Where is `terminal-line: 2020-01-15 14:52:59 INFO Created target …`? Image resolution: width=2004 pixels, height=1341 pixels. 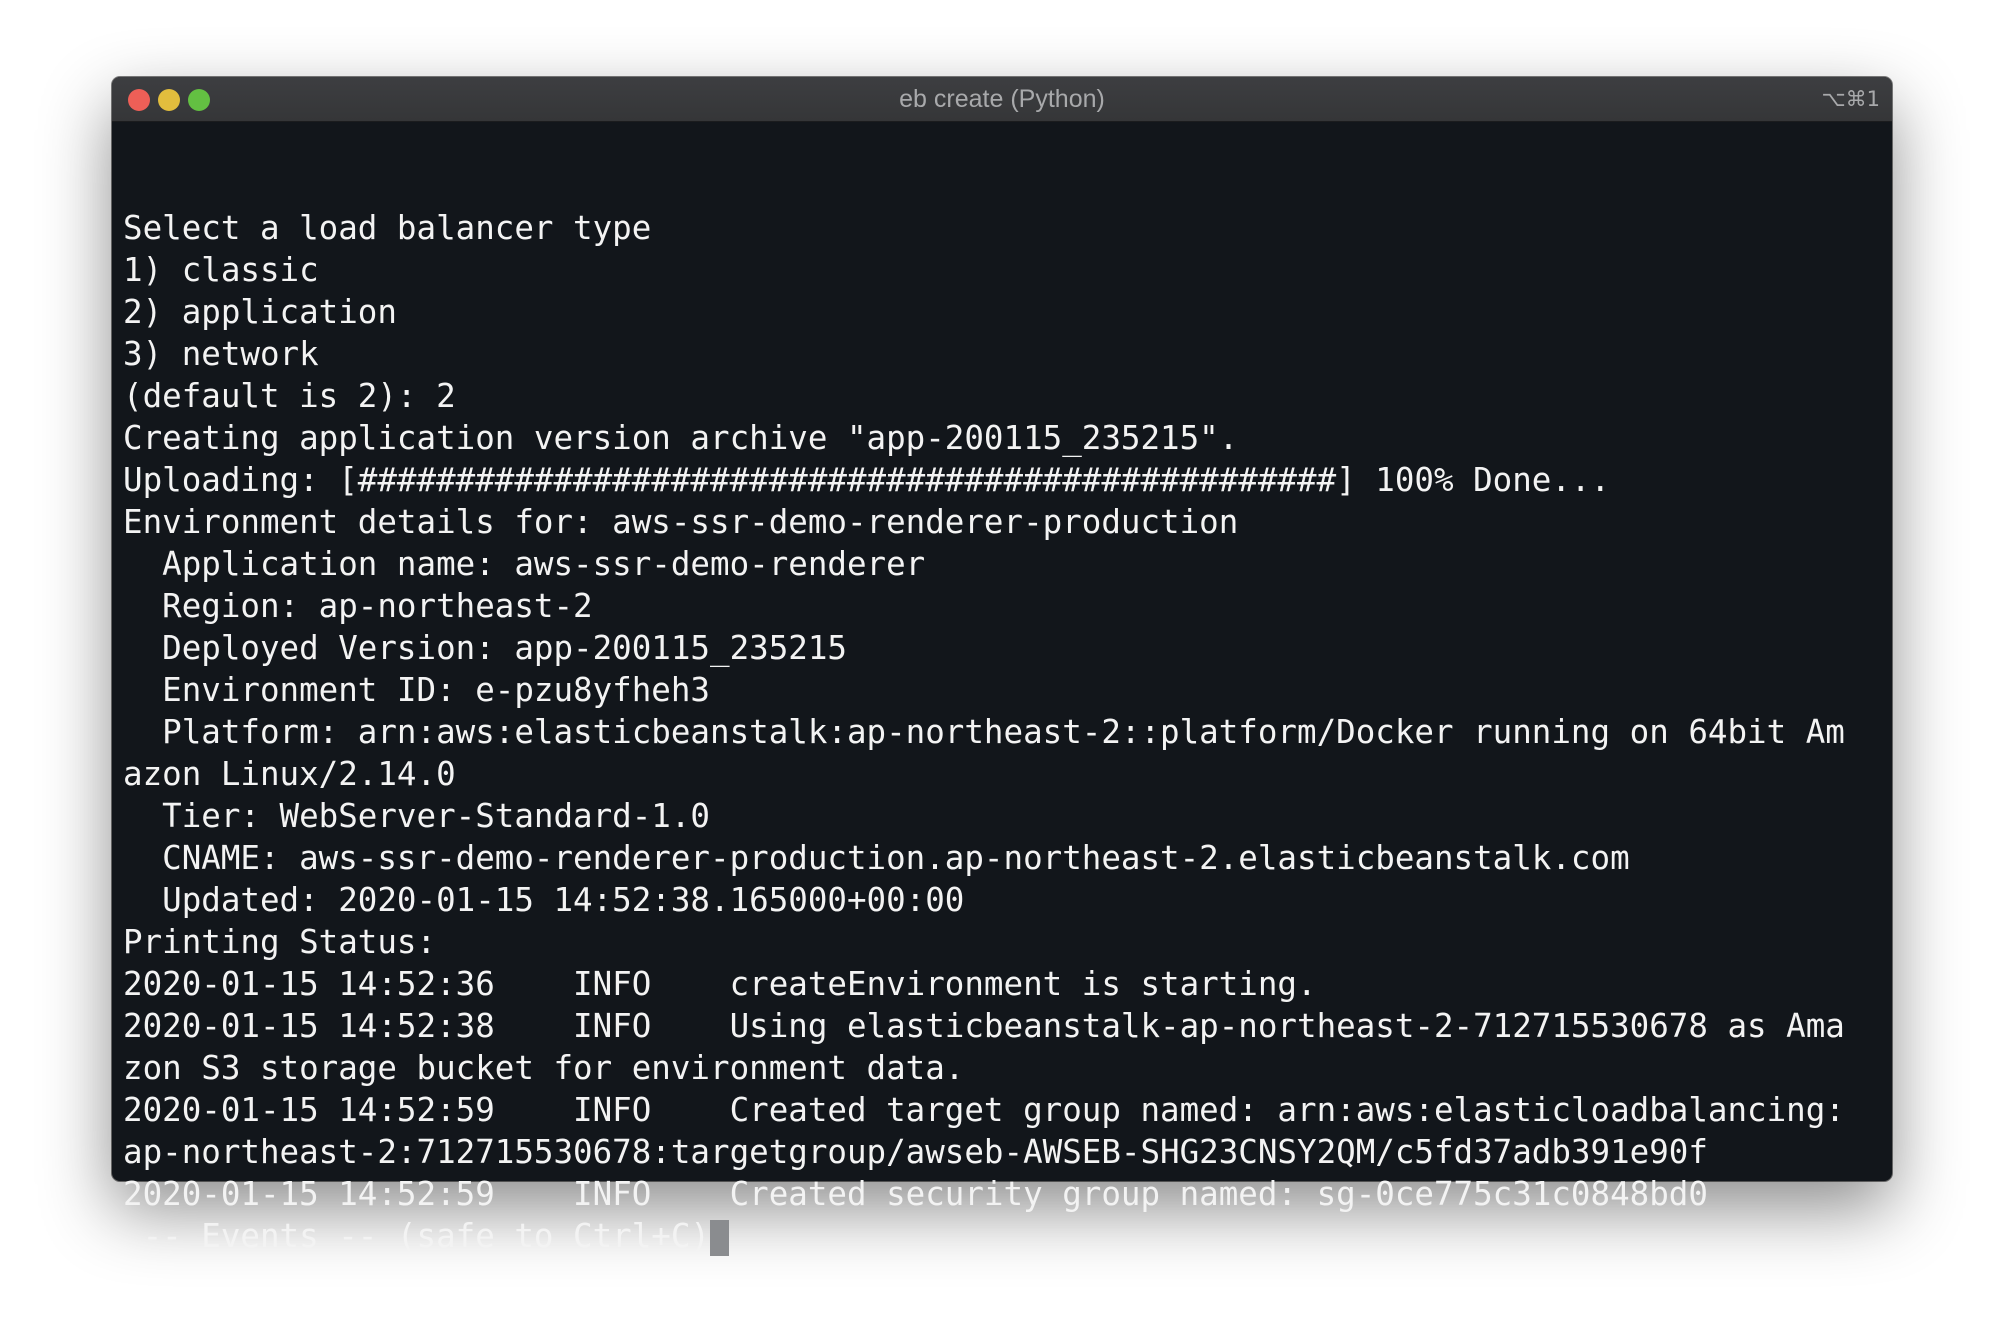 terminal-line: 2020-01-15 14:52:59 INFO Created target … is located at coordinates (984, 1110).